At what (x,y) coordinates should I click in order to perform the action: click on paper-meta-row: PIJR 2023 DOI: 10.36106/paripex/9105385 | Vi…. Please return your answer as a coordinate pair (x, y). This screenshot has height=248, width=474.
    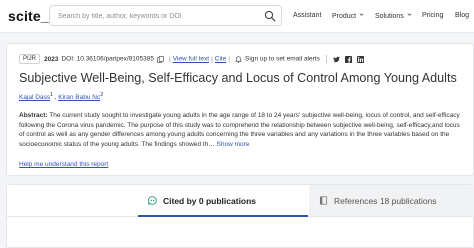
    Looking at the image, I should click on (194, 60).